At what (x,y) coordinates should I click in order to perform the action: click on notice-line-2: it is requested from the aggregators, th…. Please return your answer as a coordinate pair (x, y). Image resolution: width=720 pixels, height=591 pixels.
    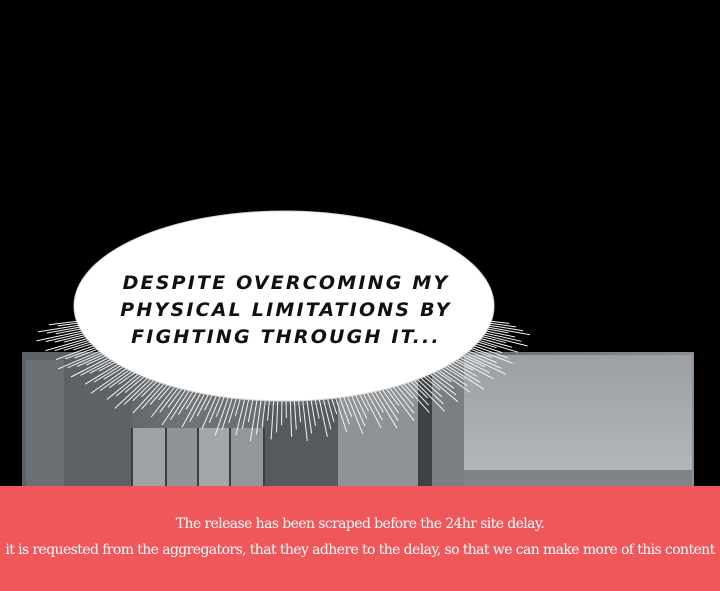
    Looking at the image, I should click on (360, 550).